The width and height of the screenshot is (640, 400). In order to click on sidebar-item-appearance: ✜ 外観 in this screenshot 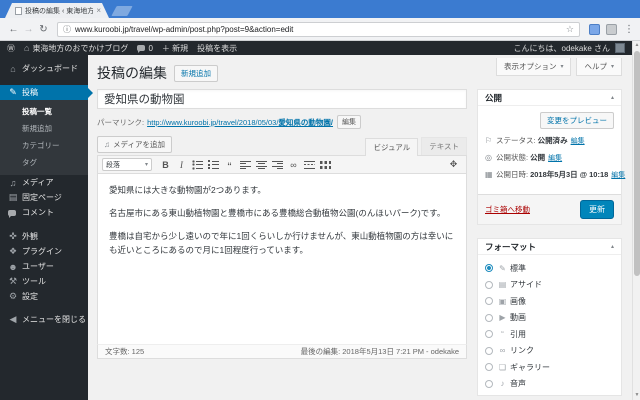, I will do `click(44, 236)`.